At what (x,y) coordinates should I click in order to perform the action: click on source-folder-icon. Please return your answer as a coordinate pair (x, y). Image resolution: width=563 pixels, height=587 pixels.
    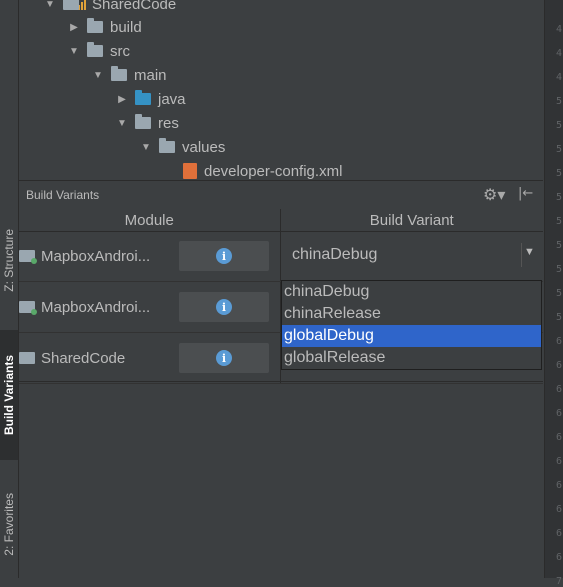
    Looking at the image, I should click on (143, 97).